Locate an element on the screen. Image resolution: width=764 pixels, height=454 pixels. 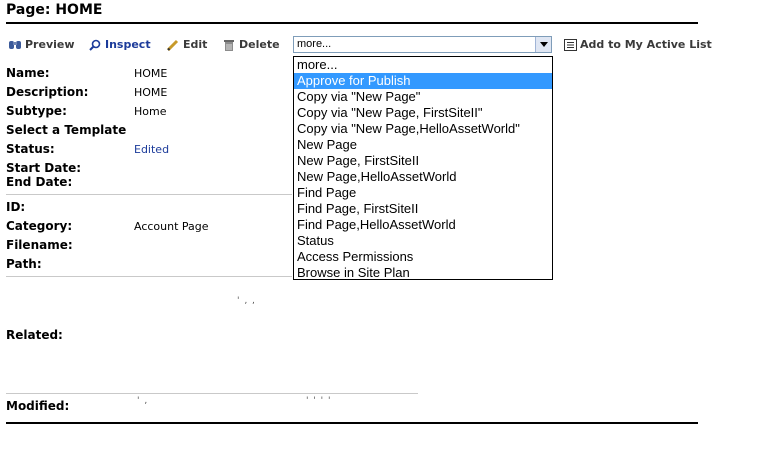
description-label: Description: is located at coordinates (47, 92).